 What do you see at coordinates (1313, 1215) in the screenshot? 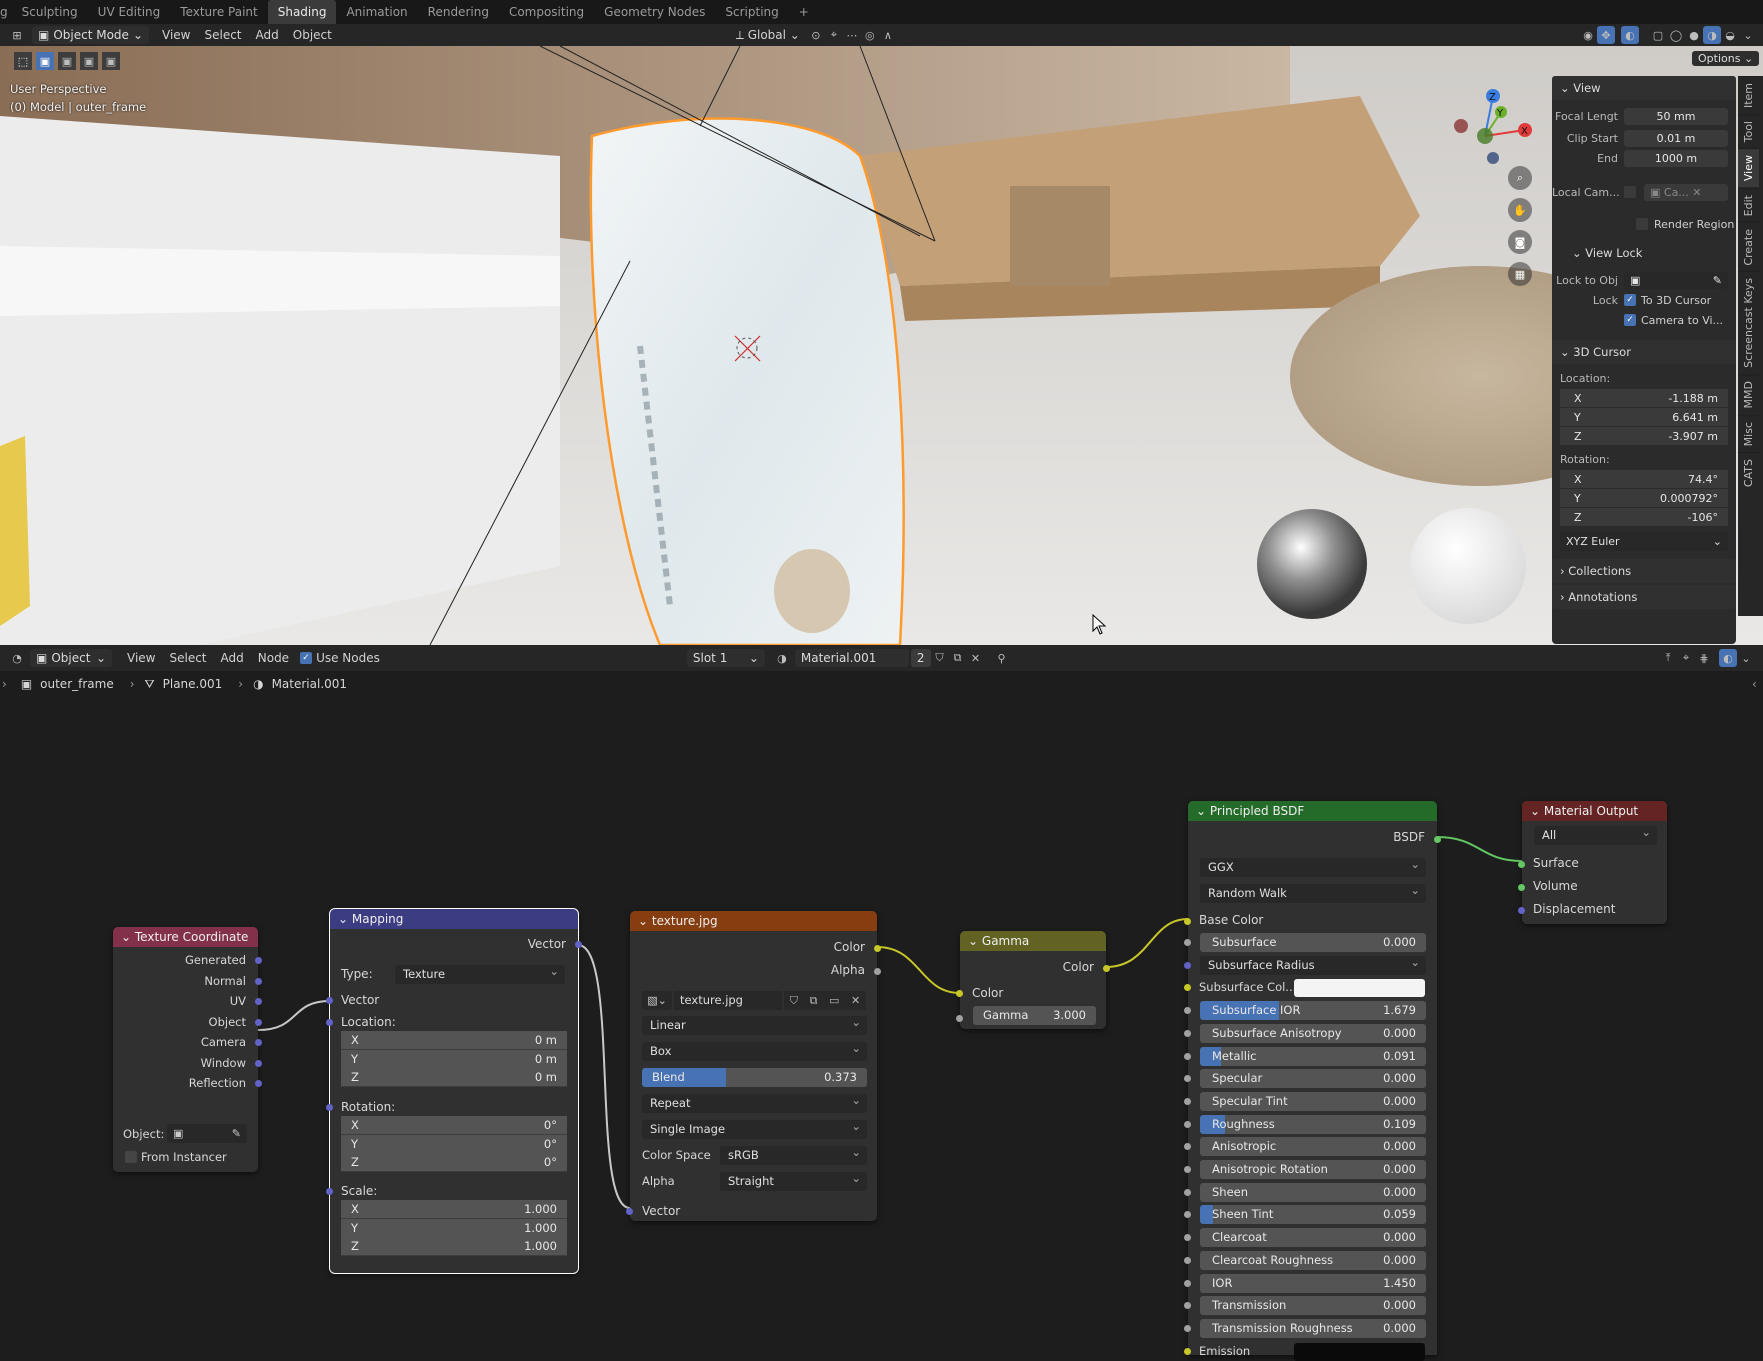
I see `input-field: Sheen Tint 0.059` at bounding box center [1313, 1215].